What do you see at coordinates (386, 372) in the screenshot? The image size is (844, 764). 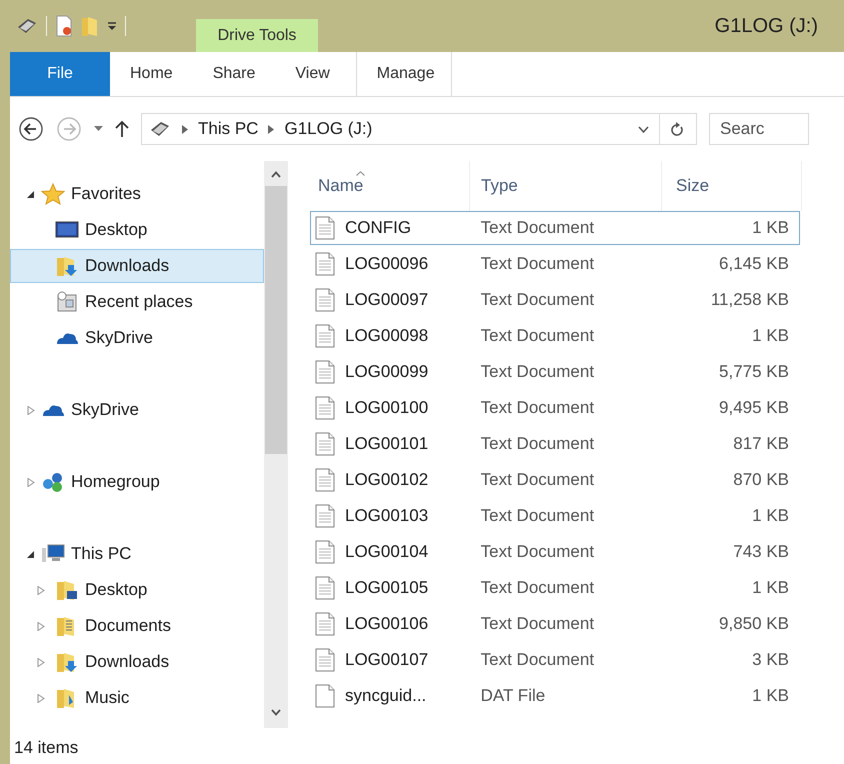 I see `file-name: LOG00099` at bounding box center [386, 372].